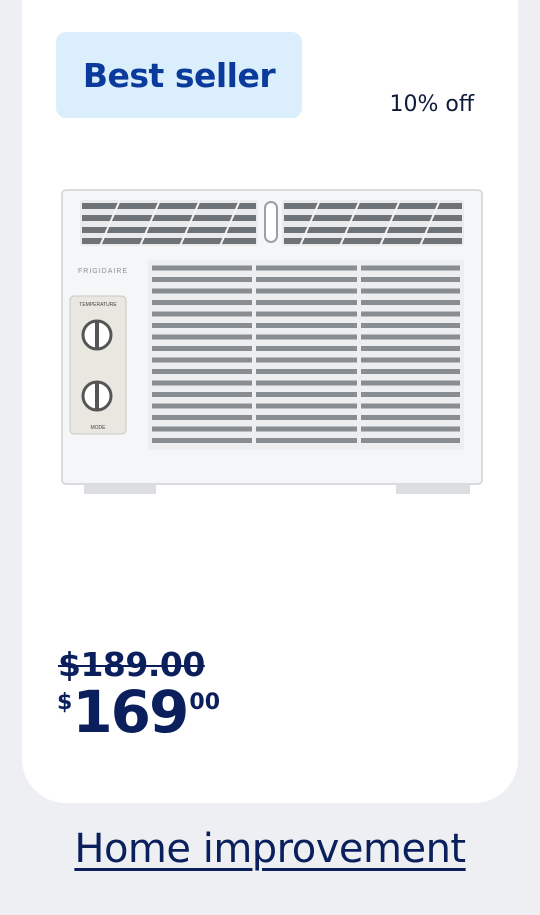 The image size is (540, 915). What do you see at coordinates (205, 702) in the screenshot?
I see `price-cents: 00` at bounding box center [205, 702].